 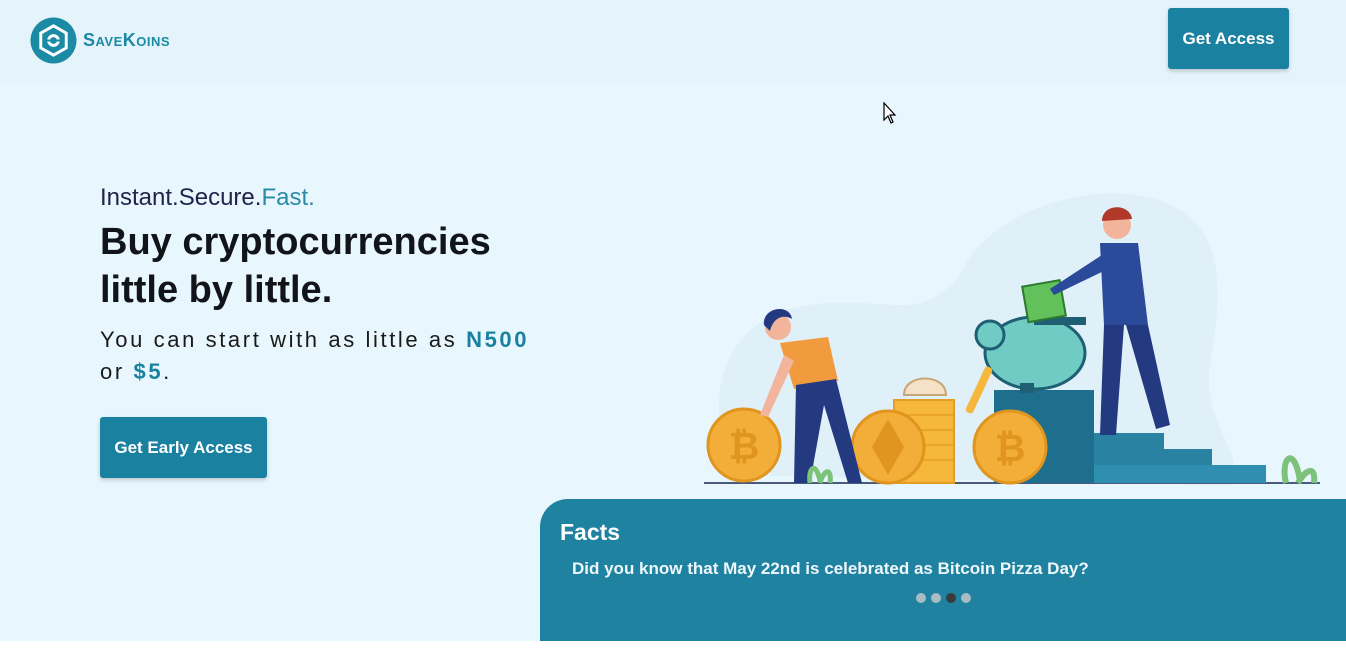 What do you see at coordinates (590, 532) in the screenshot?
I see `facts-title: Facts` at bounding box center [590, 532].